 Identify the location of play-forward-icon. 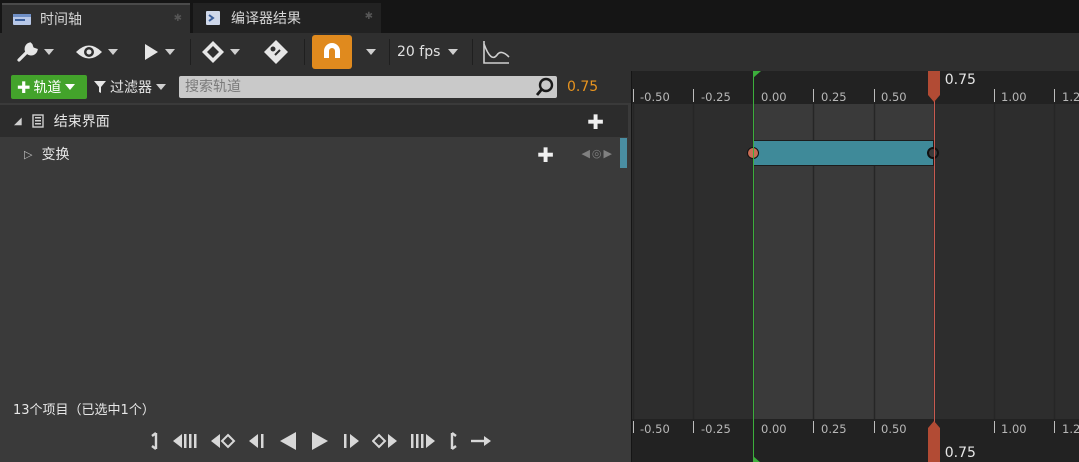
(320, 441).